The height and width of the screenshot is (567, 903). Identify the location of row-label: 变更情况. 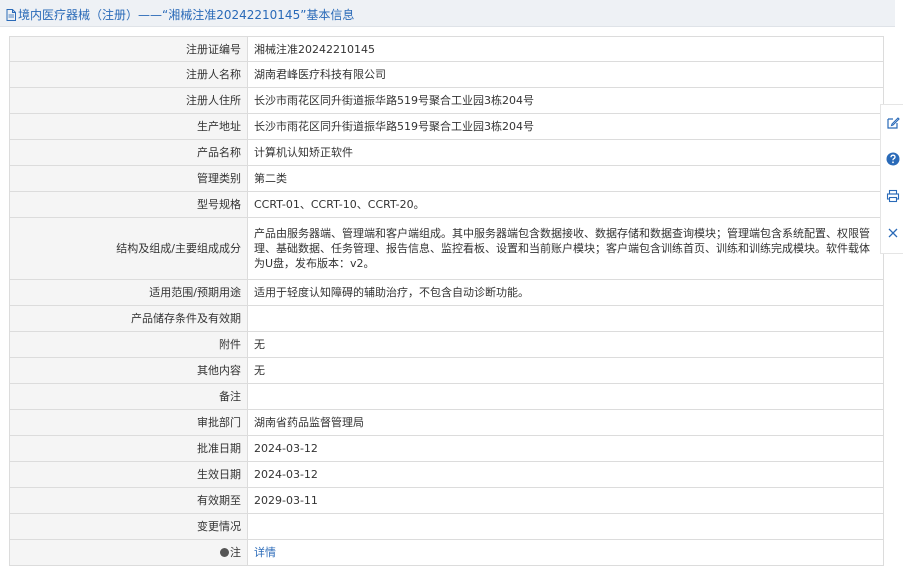
(128, 526).